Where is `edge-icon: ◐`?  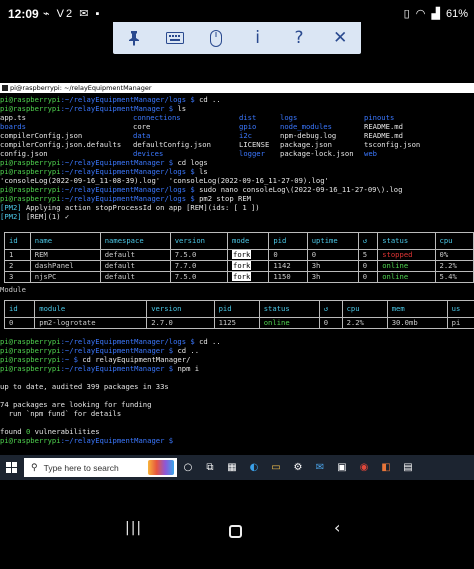 edge-icon: ◐ is located at coordinates (254, 467).